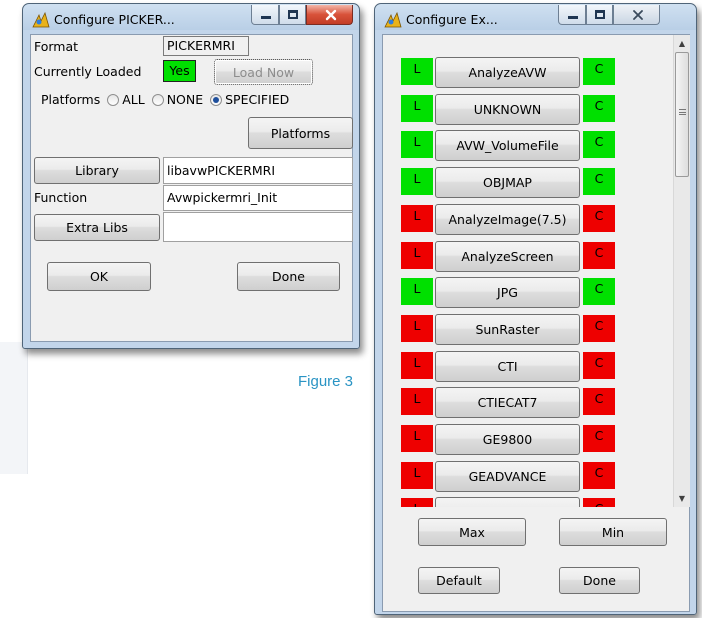  What do you see at coordinates (507, 183) in the screenshot?
I see `extension-button: OBJMAP` at bounding box center [507, 183].